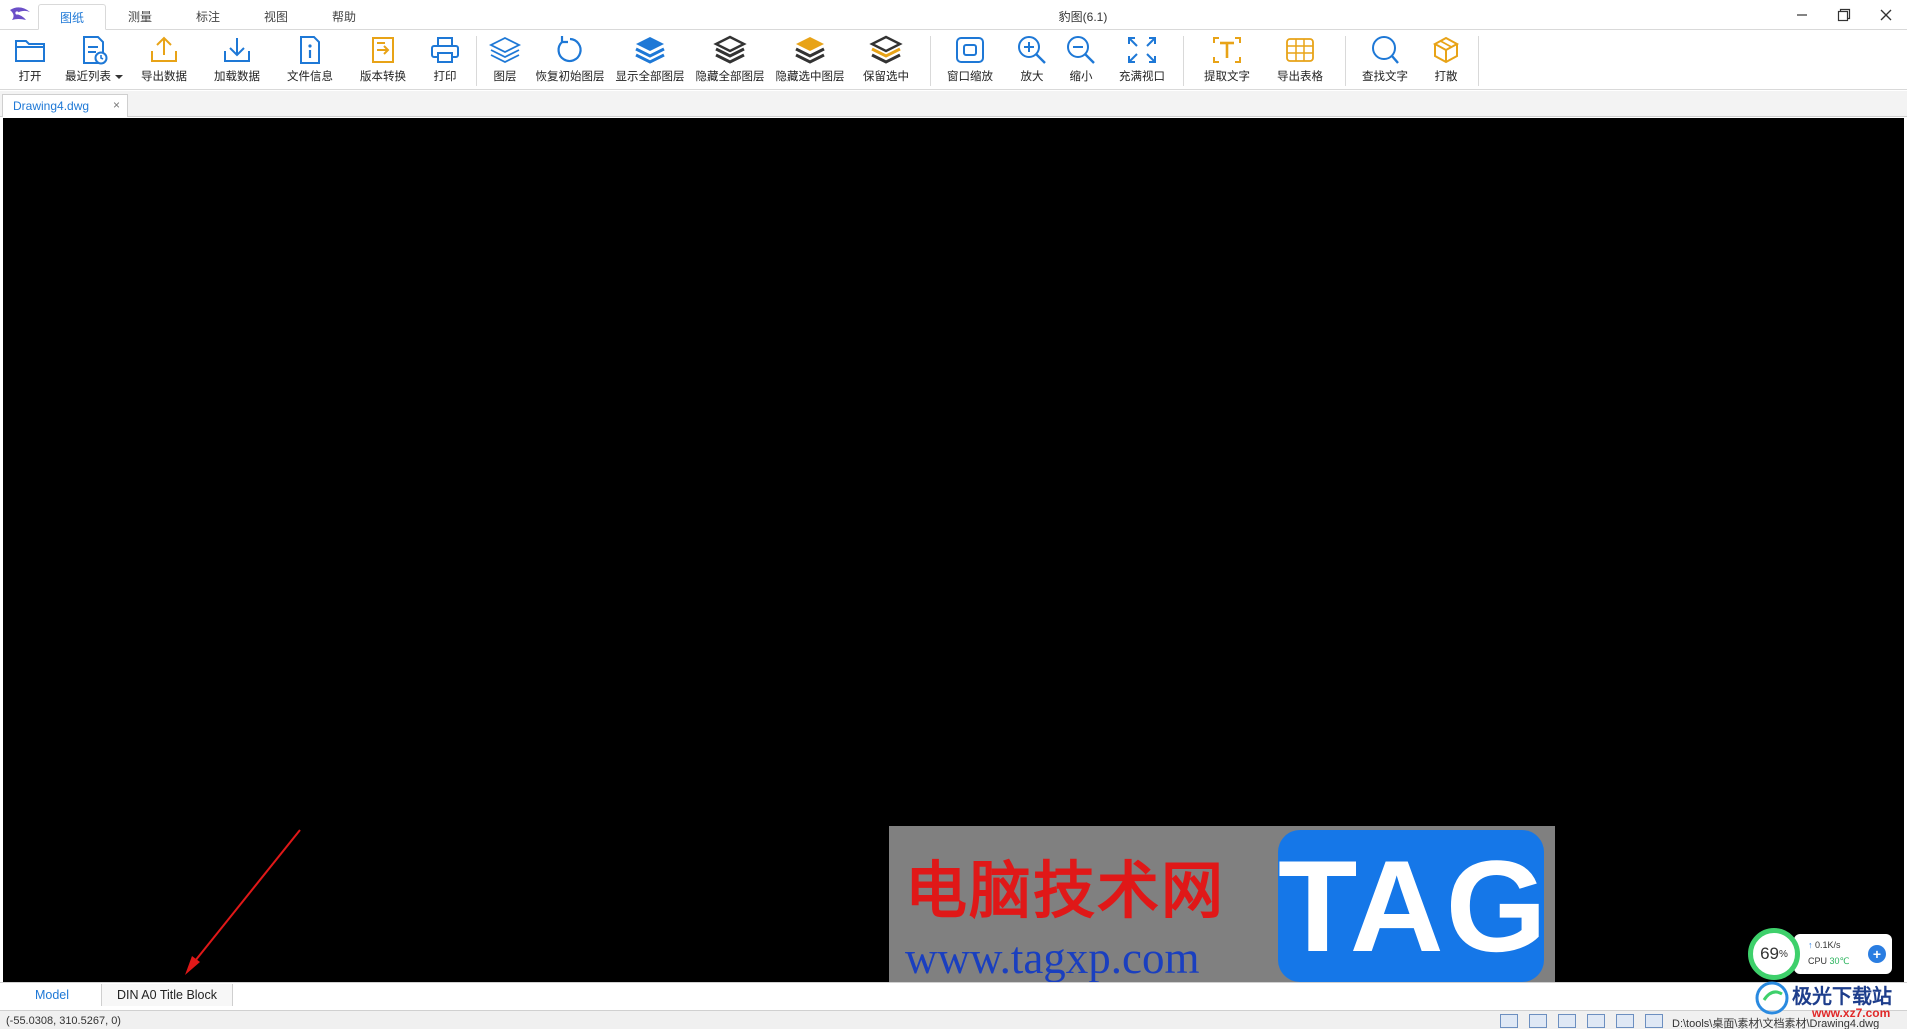  I want to click on zoom-in-button: 放大, so click(1032, 60).